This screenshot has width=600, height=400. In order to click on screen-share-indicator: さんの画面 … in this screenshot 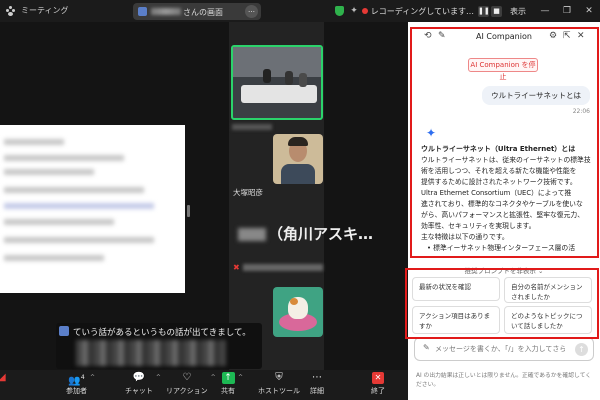, I will do `click(197, 11)`.